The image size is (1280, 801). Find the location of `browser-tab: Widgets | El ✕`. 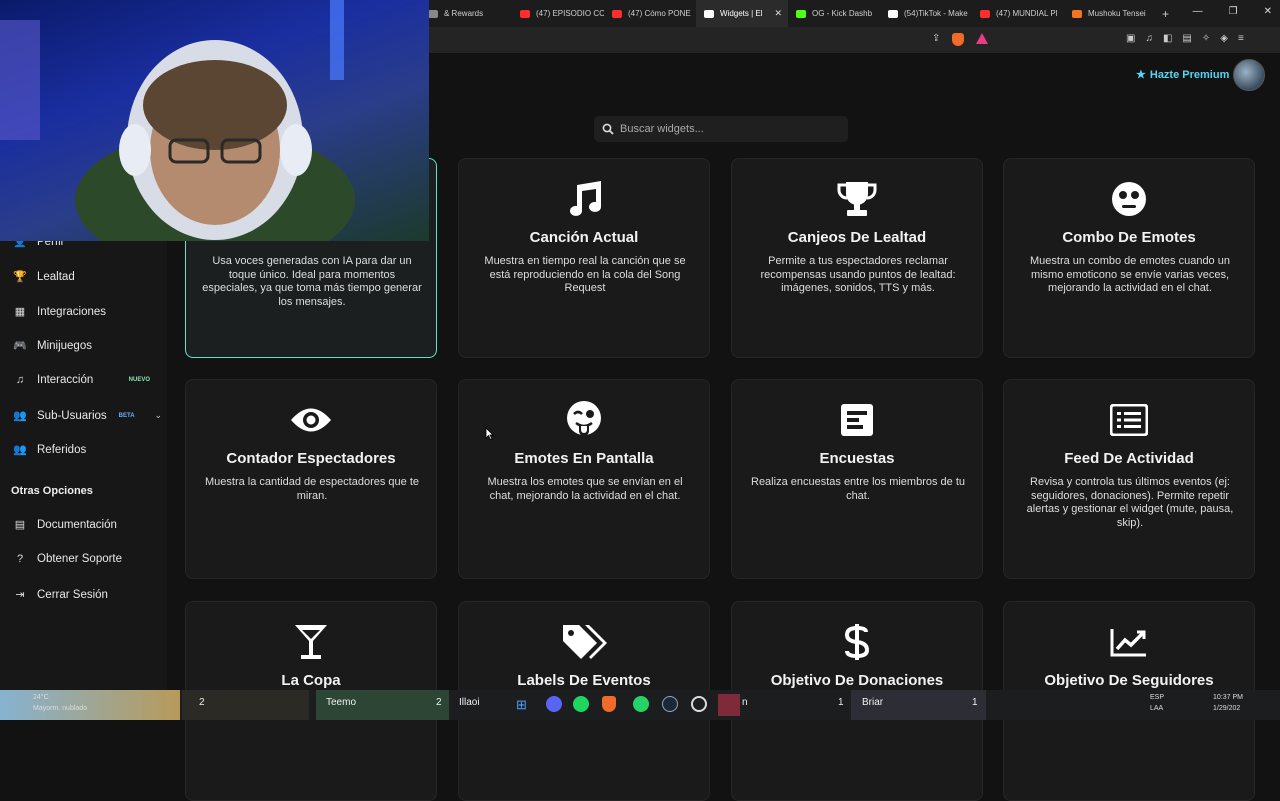

browser-tab: Widgets | El ✕ is located at coordinates (742, 13).